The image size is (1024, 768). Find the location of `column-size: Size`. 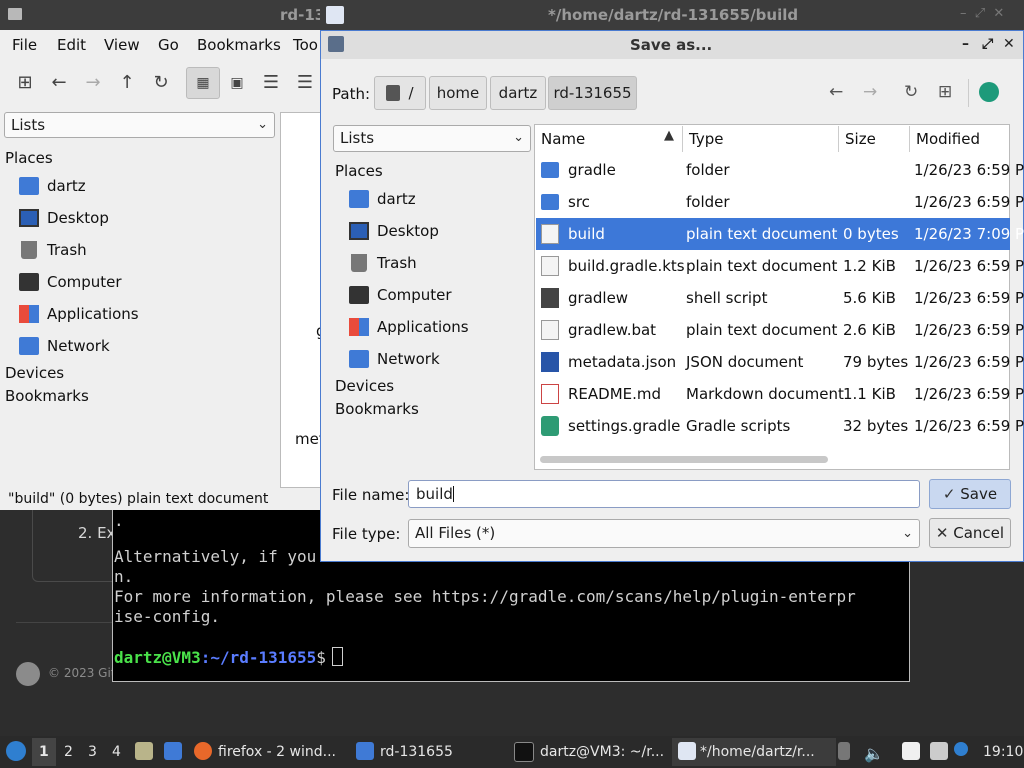

column-size: Size is located at coordinates (860, 139).